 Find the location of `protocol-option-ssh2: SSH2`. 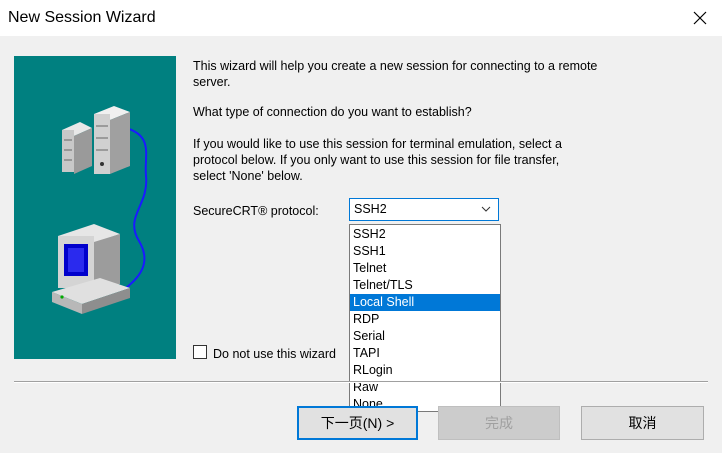

protocol-option-ssh2: SSH2 is located at coordinates (425, 234).